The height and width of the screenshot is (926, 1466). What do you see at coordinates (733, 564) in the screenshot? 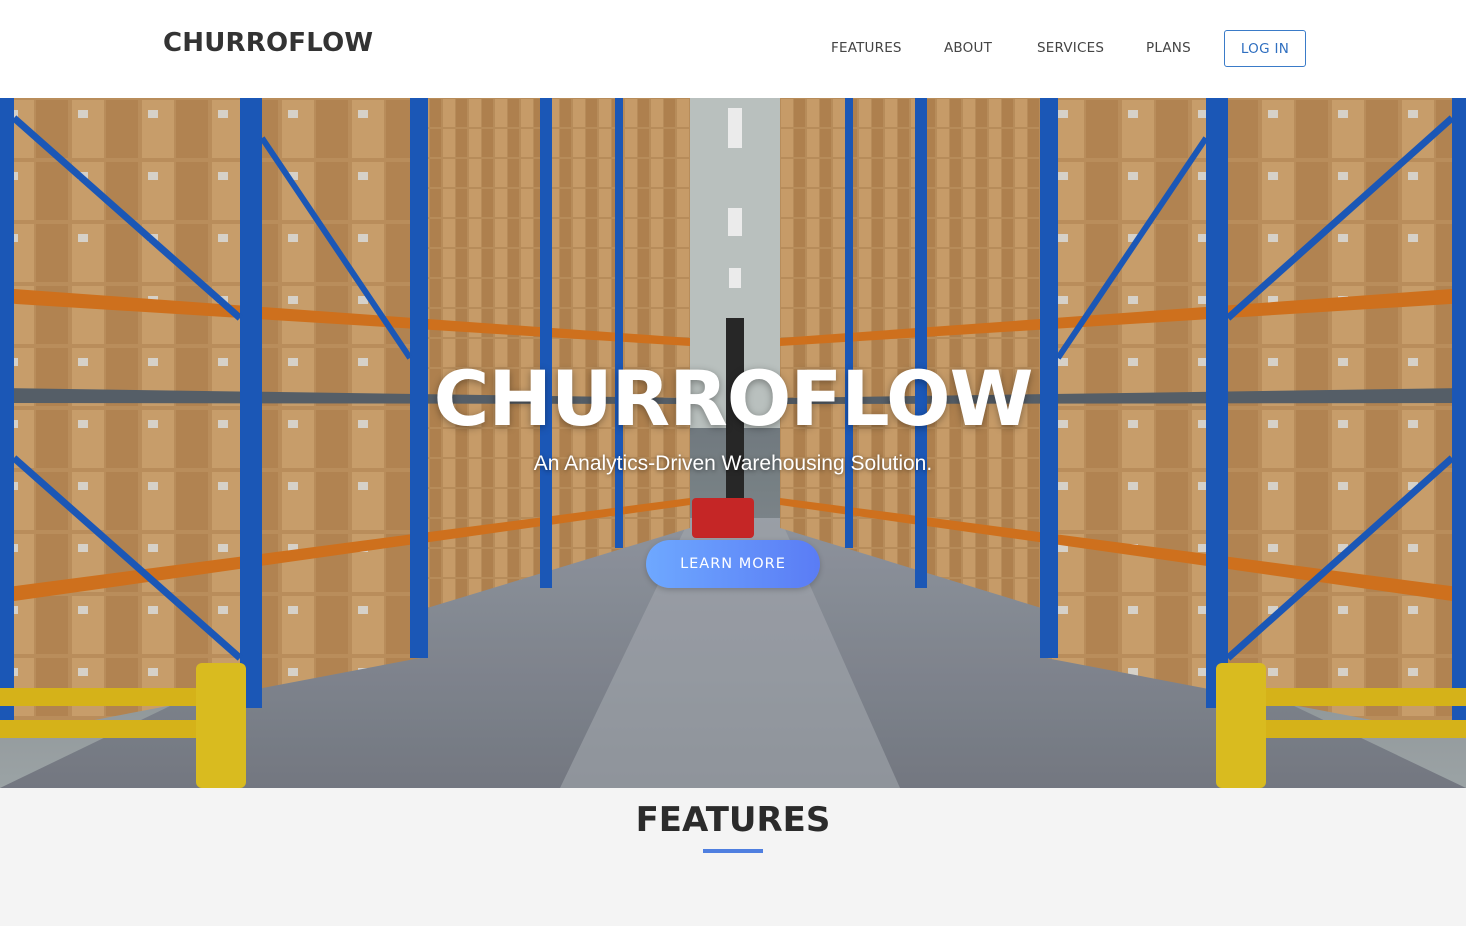
I see `learn-more-button: LEARN MORE` at bounding box center [733, 564].